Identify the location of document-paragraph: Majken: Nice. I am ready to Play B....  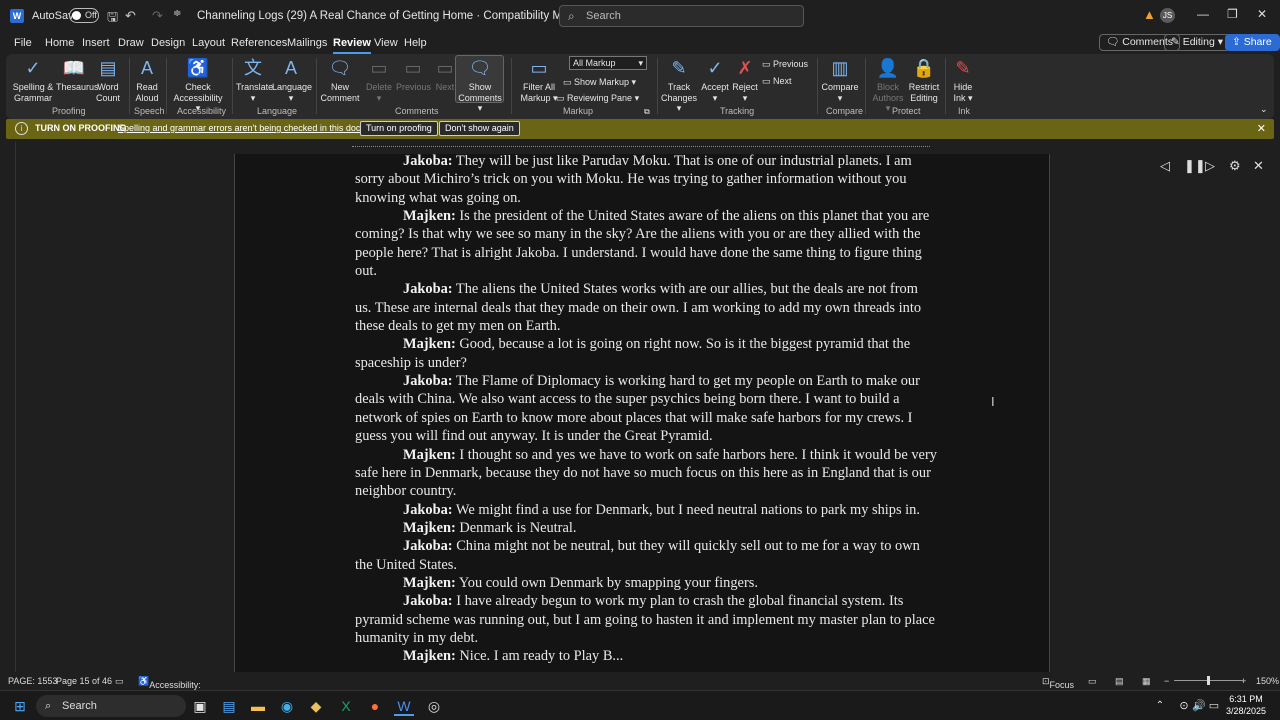
(646, 656).